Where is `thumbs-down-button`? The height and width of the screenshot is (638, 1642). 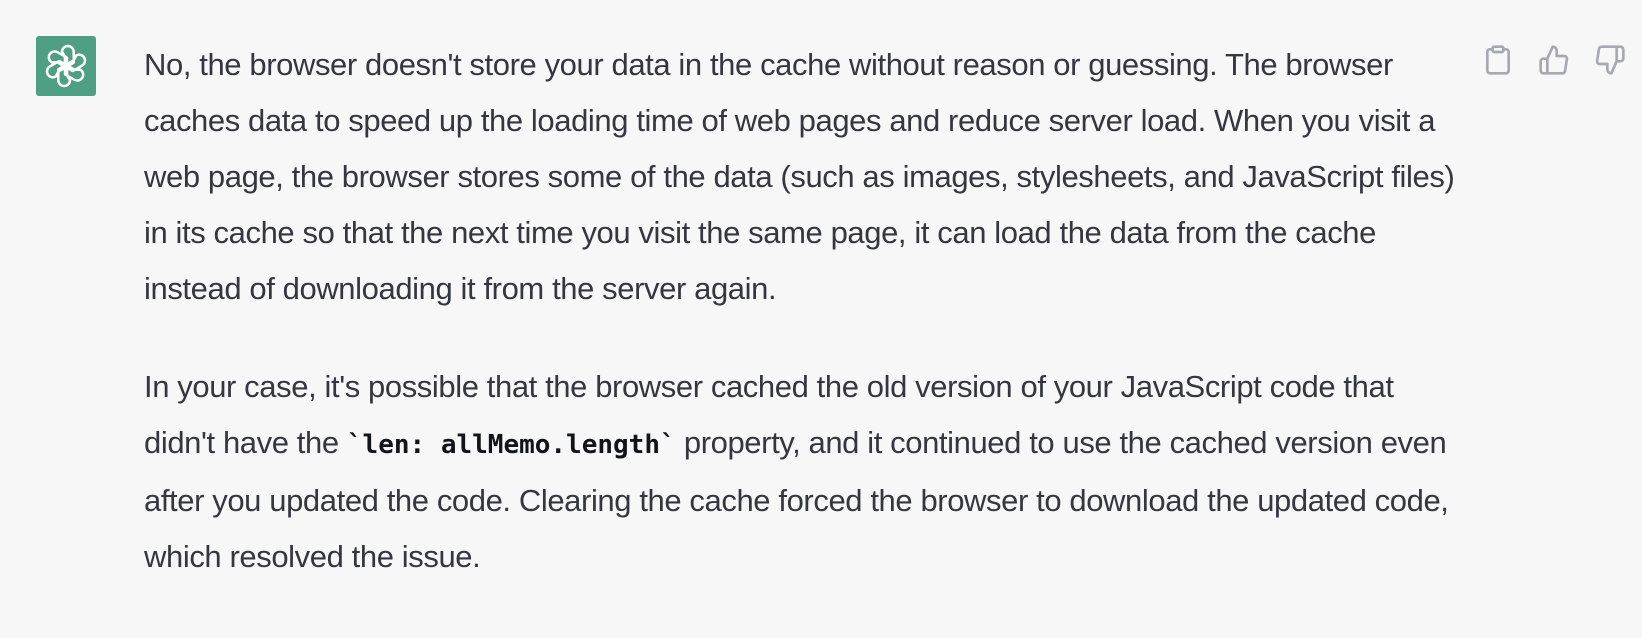
thumbs-down-button is located at coordinates (1610, 60).